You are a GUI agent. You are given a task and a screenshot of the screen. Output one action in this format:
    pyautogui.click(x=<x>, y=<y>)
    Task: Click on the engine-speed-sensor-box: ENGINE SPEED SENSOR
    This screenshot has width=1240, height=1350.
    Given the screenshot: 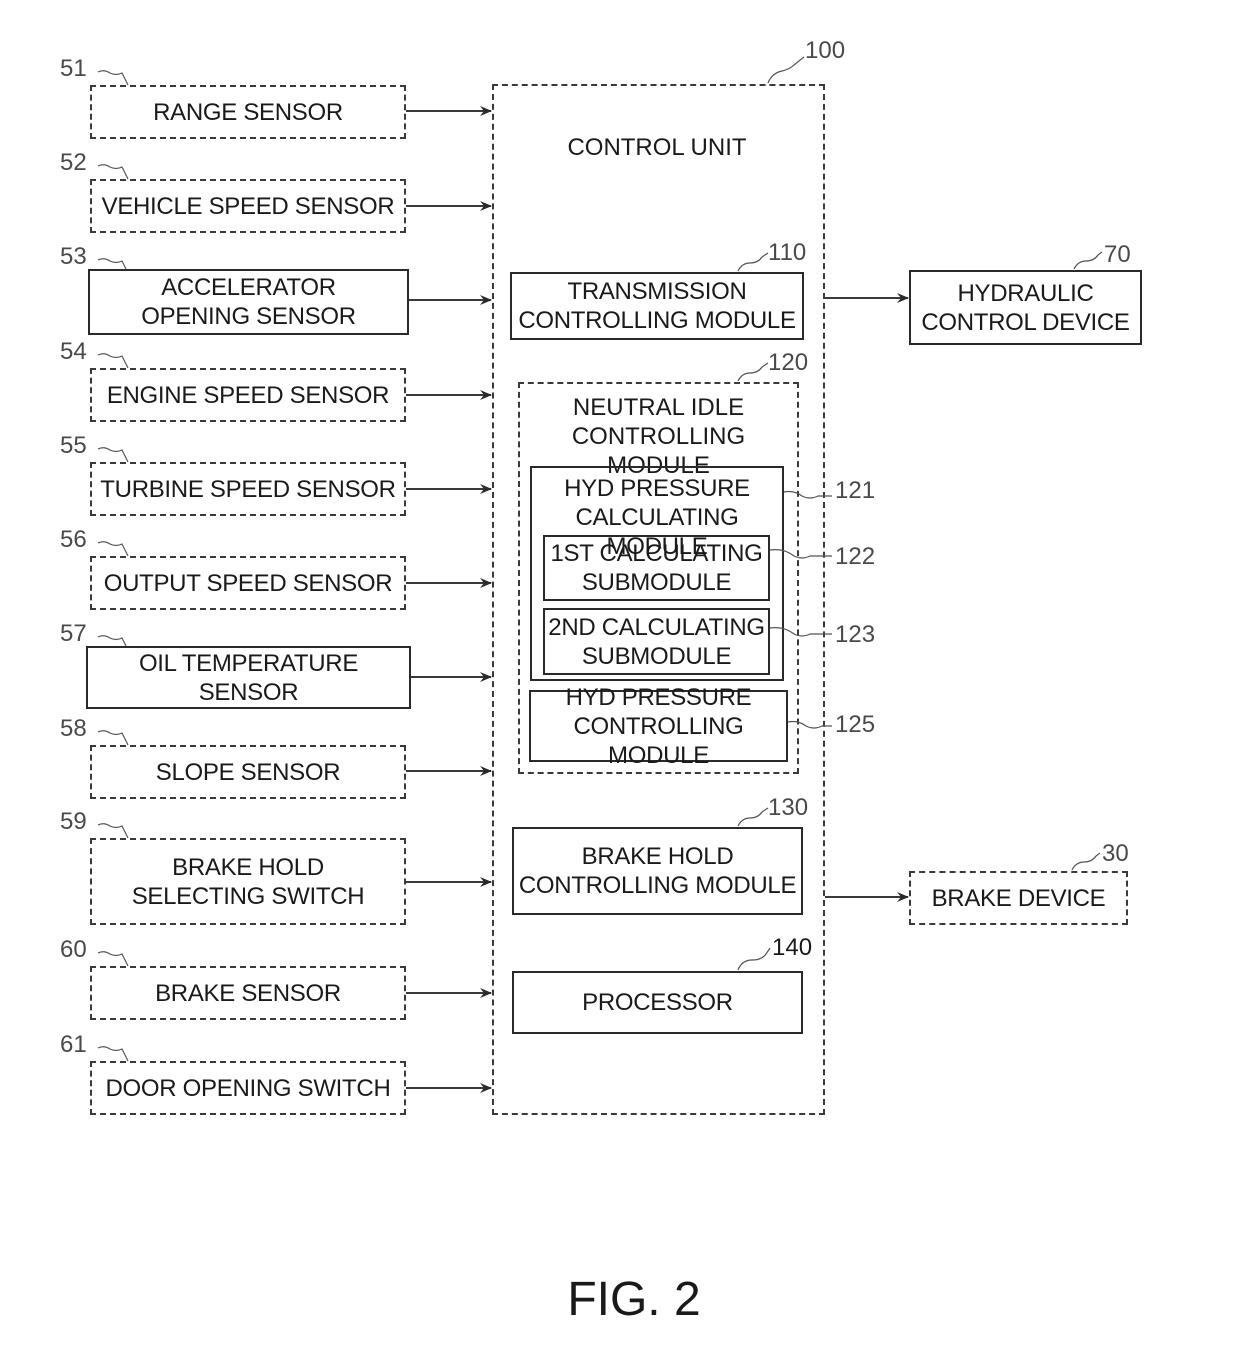 What is the action you would take?
    pyautogui.click(x=248, y=395)
    